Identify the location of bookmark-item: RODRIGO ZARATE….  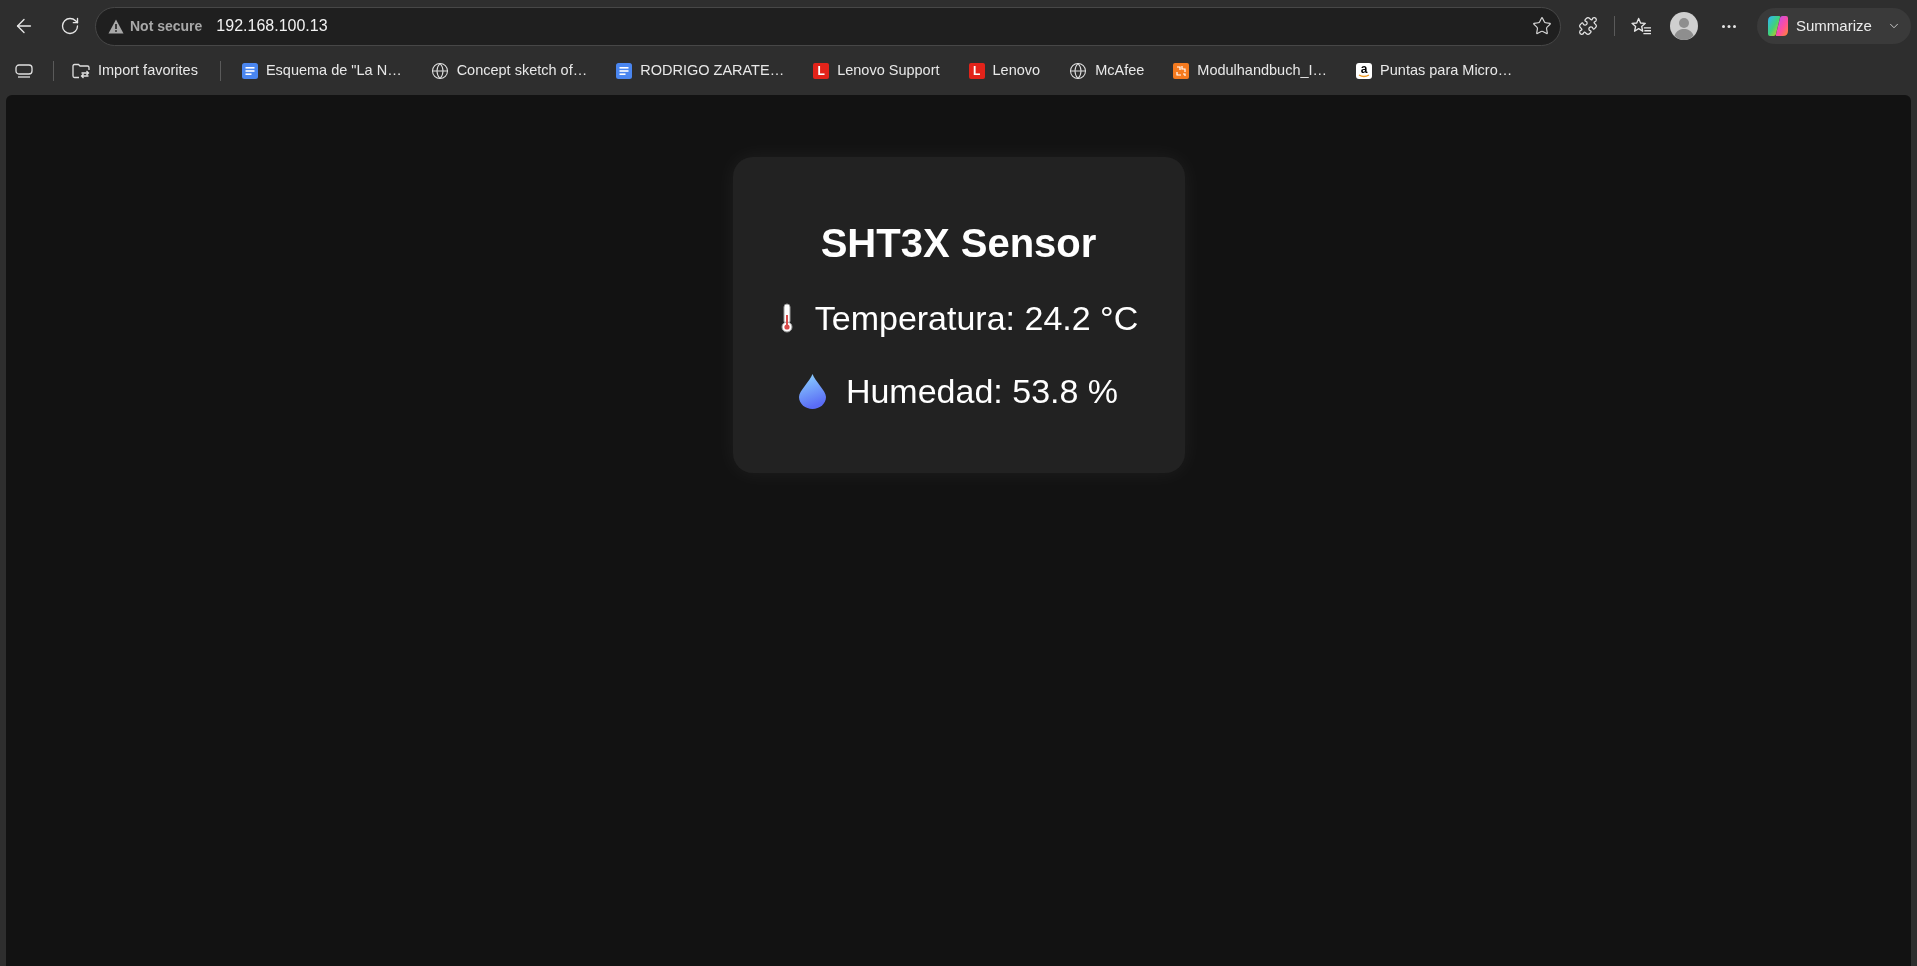
(700, 71).